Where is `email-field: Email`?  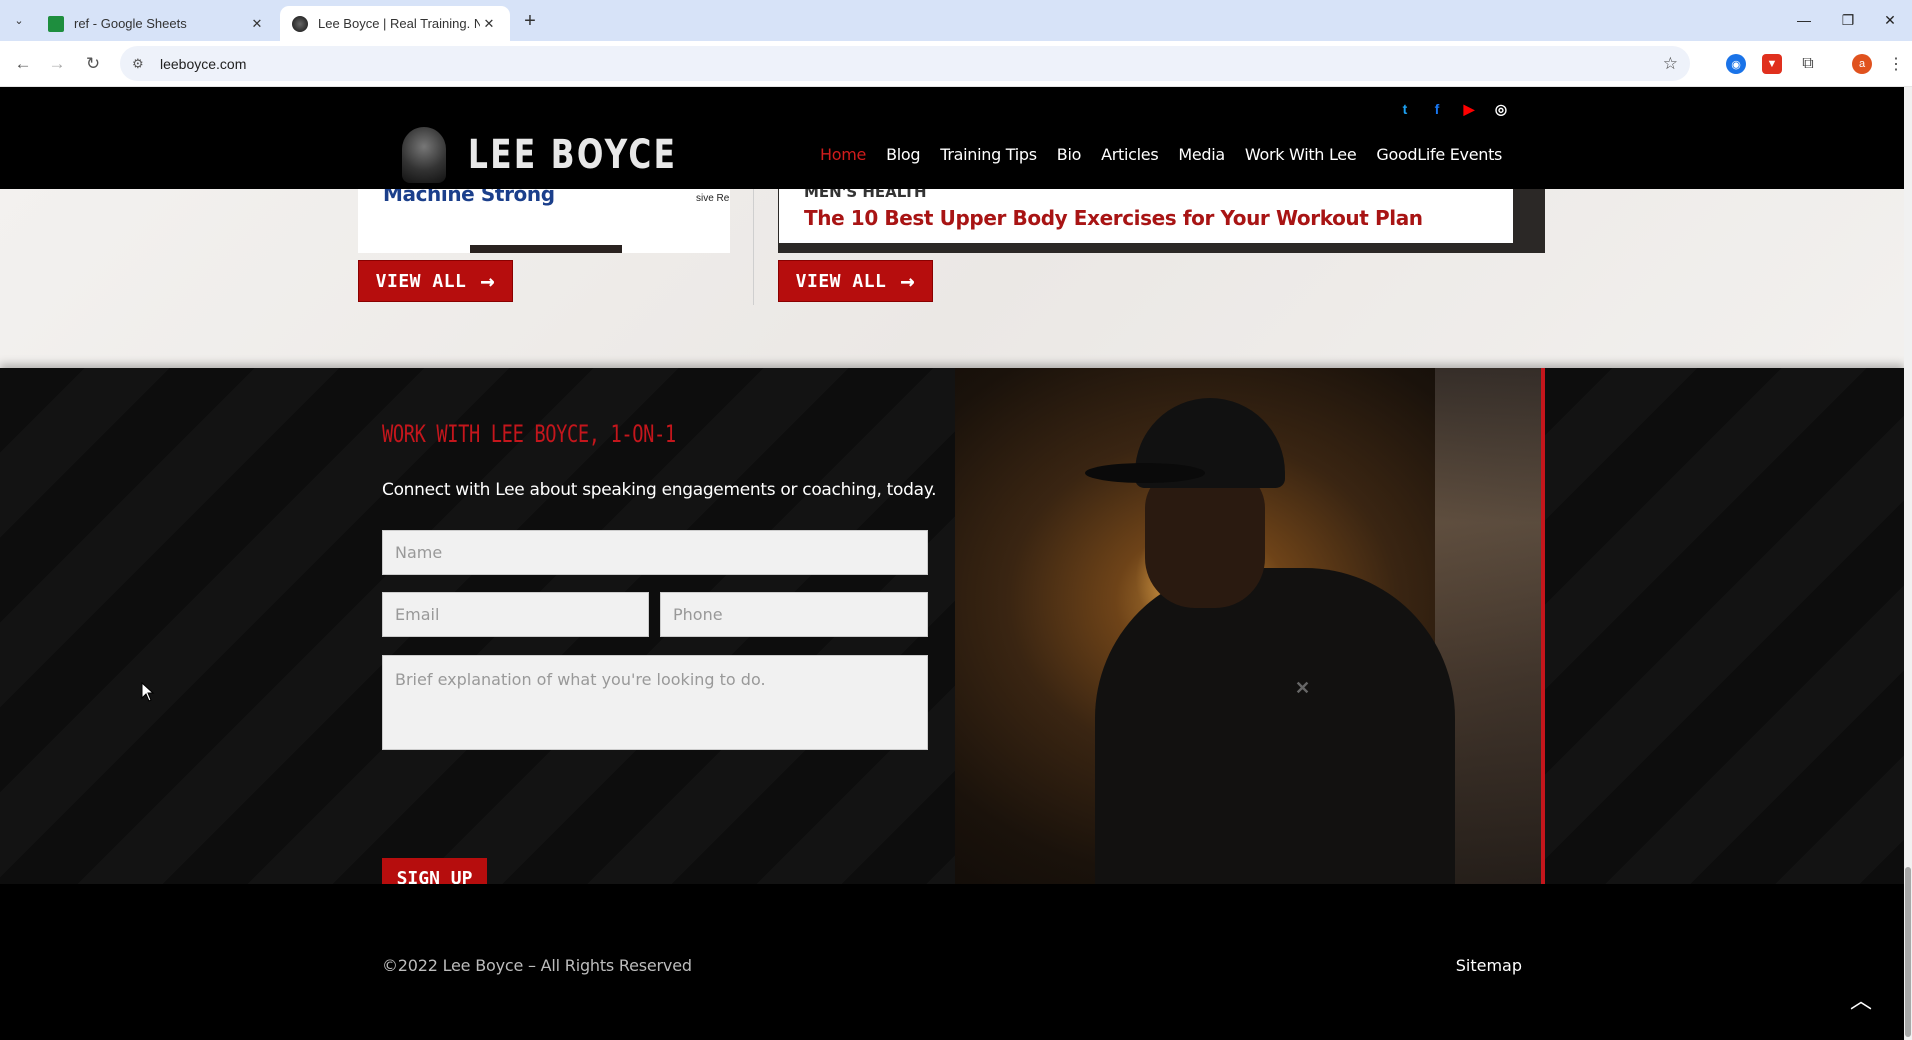 email-field: Email is located at coordinates (515, 614).